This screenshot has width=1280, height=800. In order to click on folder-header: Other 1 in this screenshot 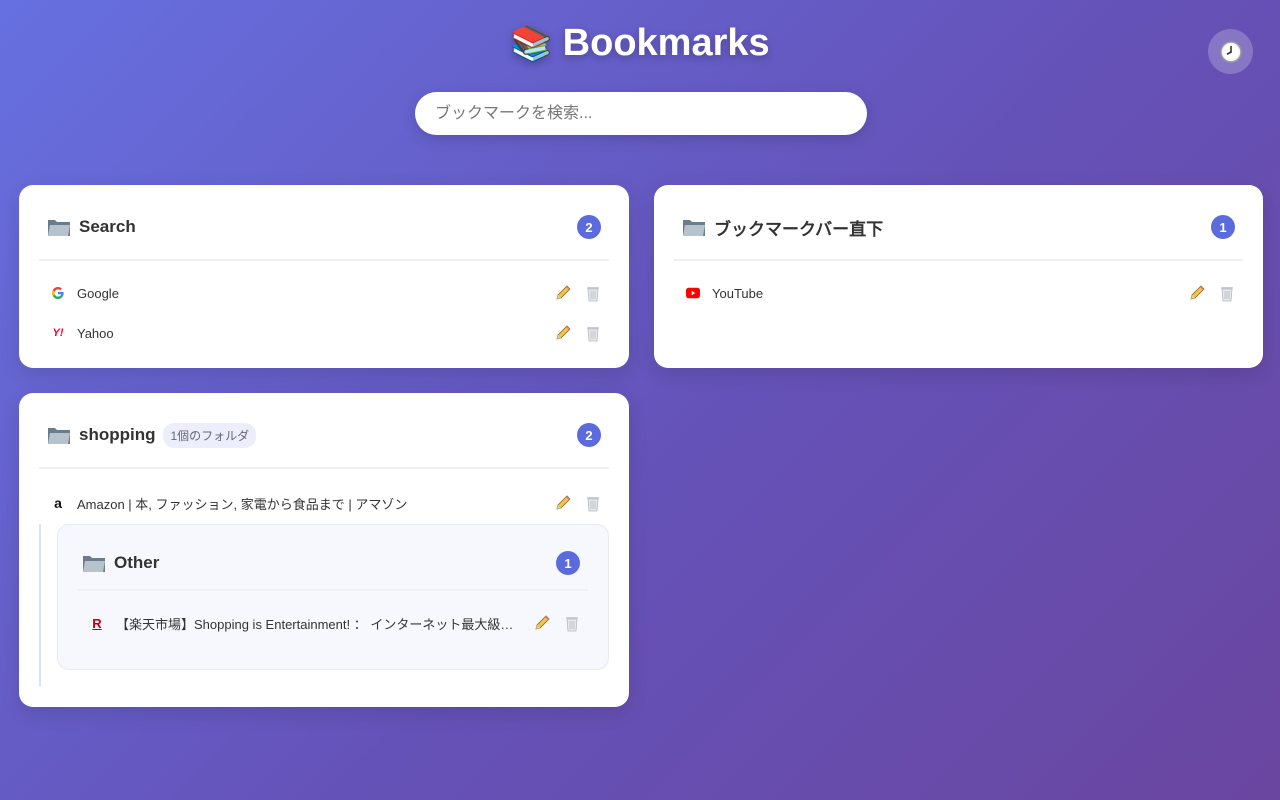, I will do `click(333, 564)`.